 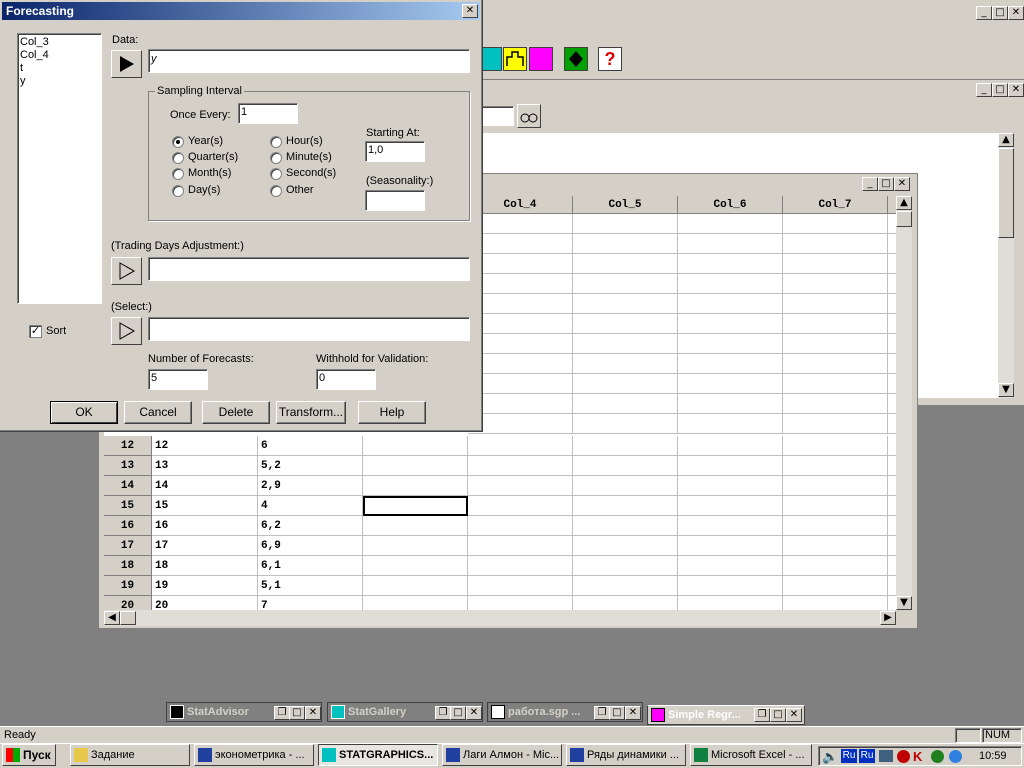 I want to click on variable-list: Col_3 Col_4 t y, so click(x=59, y=168).